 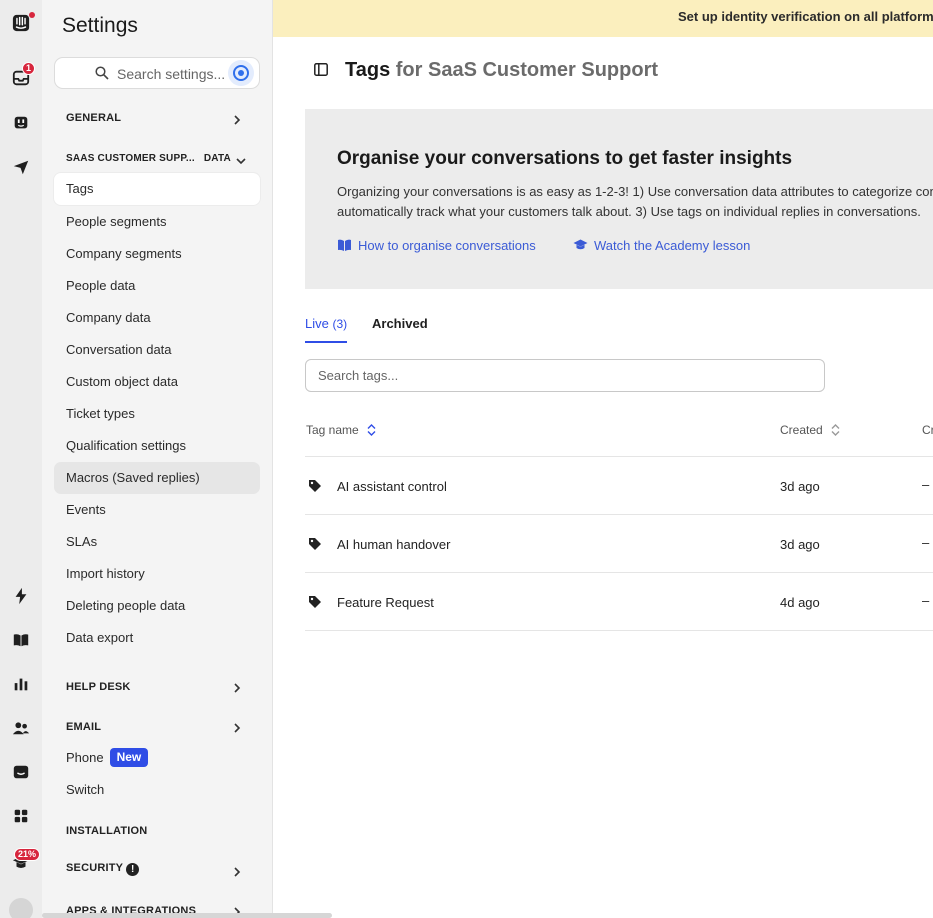 I want to click on page-title-workspace: for SaaS Customer Support, so click(x=527, y=70).